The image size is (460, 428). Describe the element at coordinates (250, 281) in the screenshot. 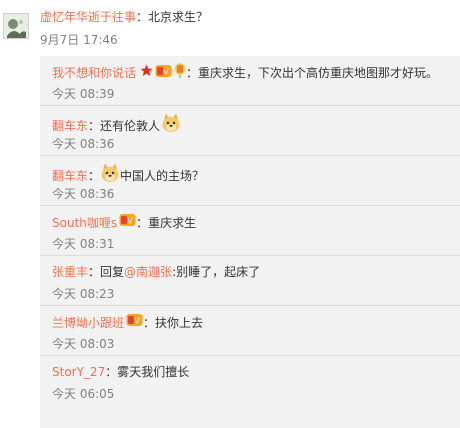

I see `reply-item: 张重丰 ： 回复 @南迦张 :别睡了，起床了 今天 08:23` at that location.